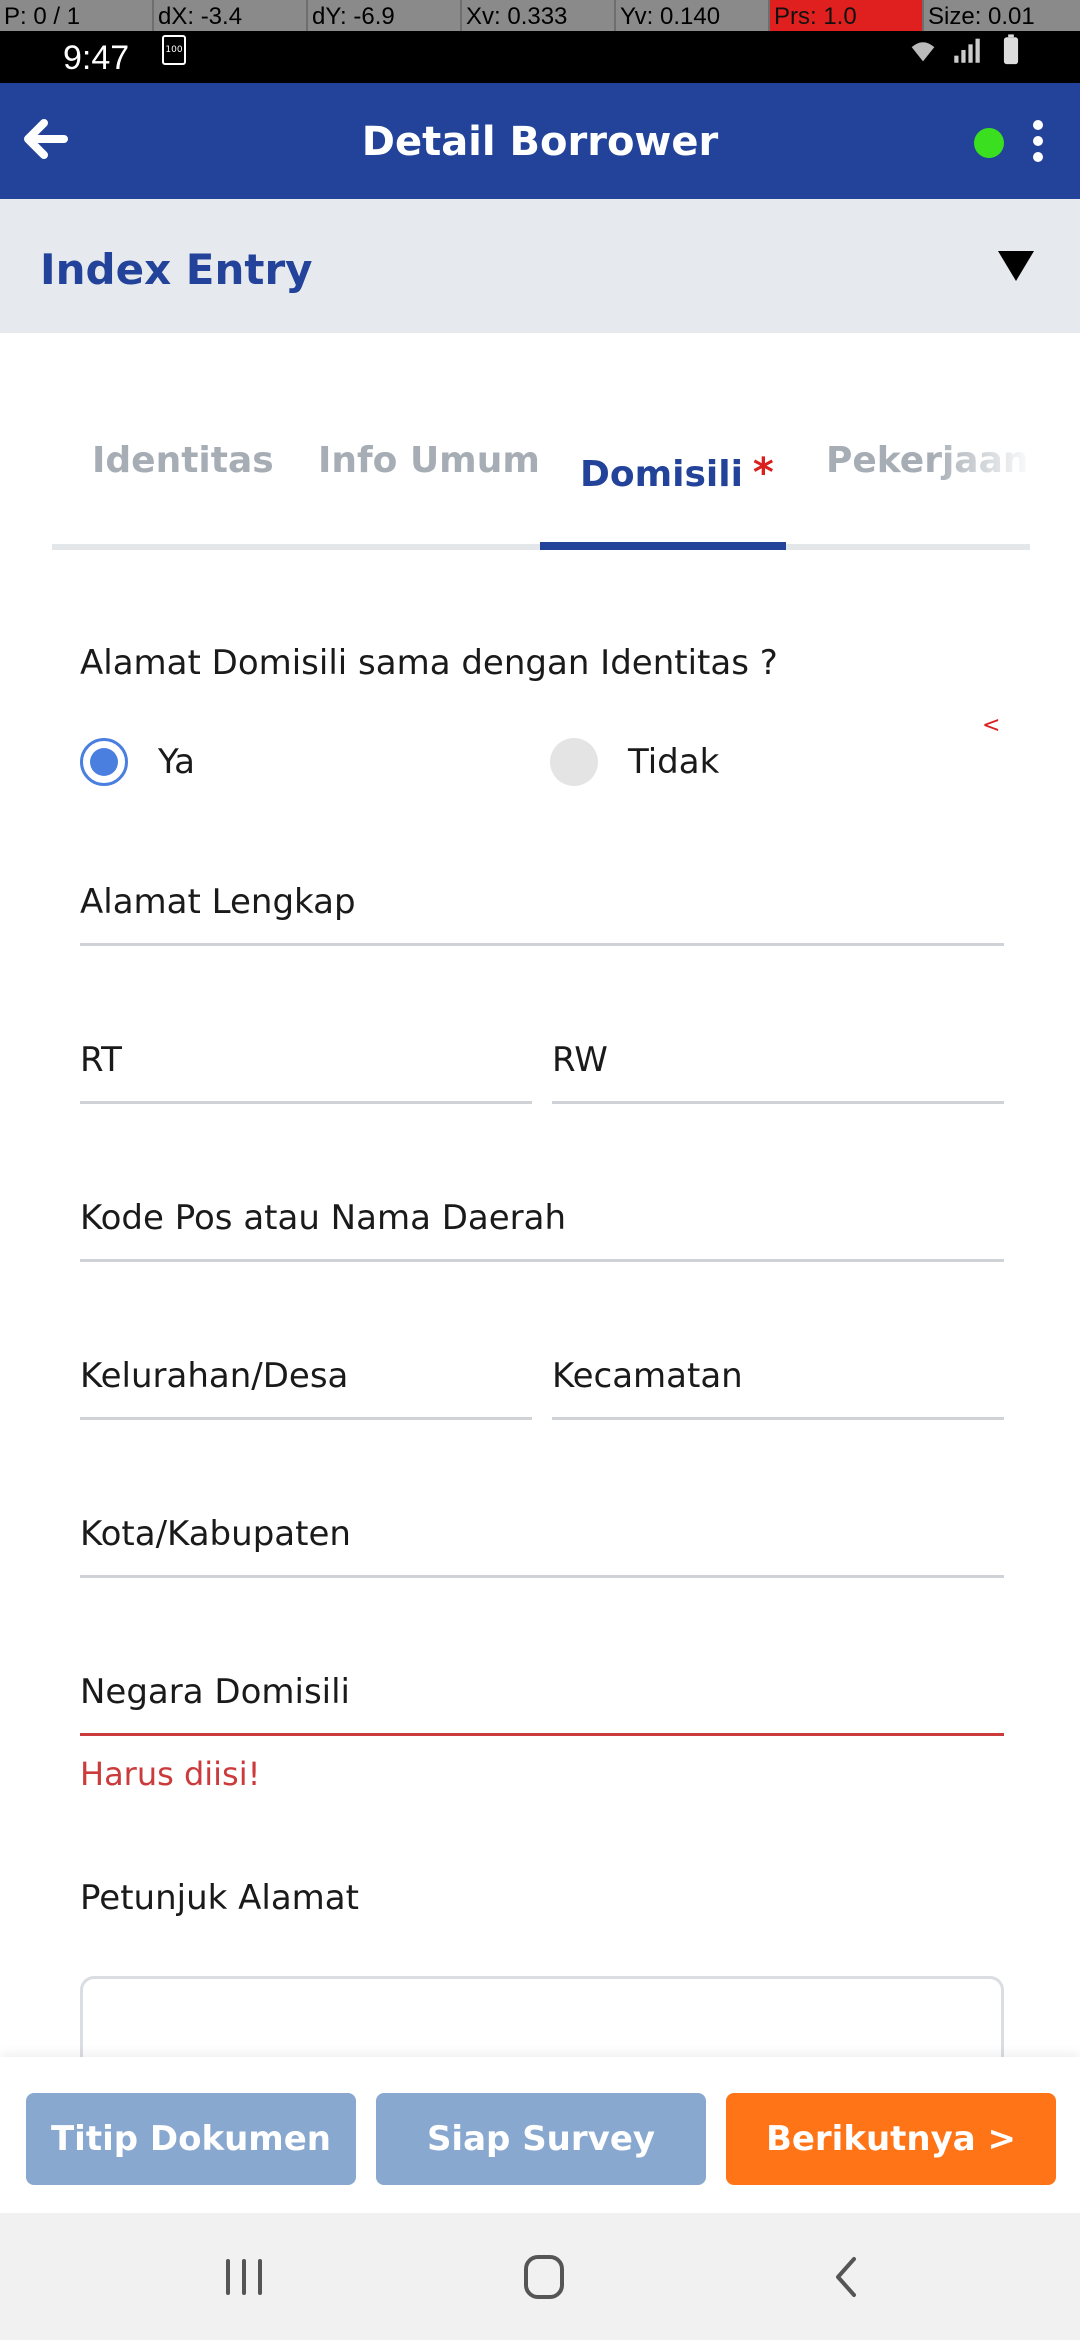 The height and width of the screenshot is (2340, 1080). I want to click on same-address-radio-group: Ya Tidak, so click(540, 765).